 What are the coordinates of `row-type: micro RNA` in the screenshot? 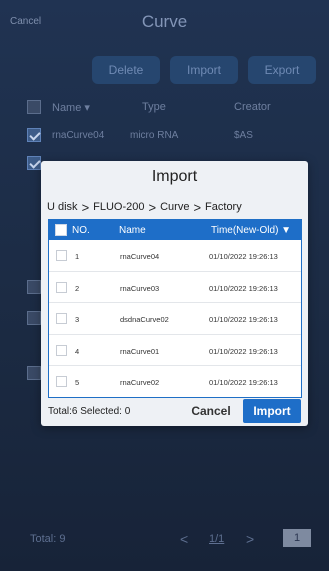 It's located at (154, 135).